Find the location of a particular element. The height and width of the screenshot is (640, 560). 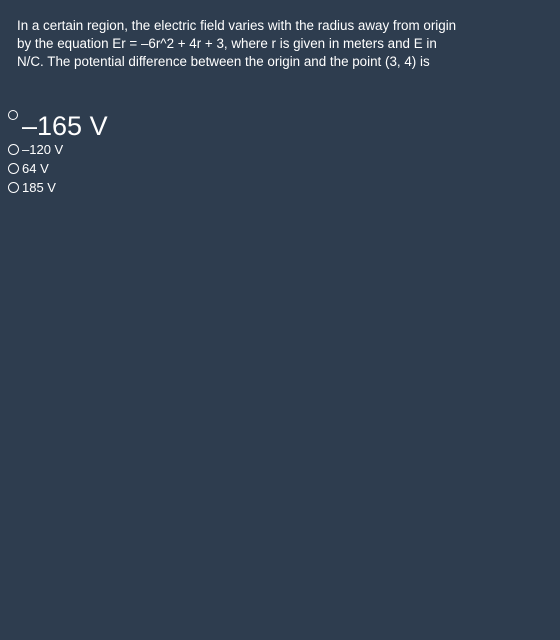

option-1: –165 V is located at coordinates (58, 123).